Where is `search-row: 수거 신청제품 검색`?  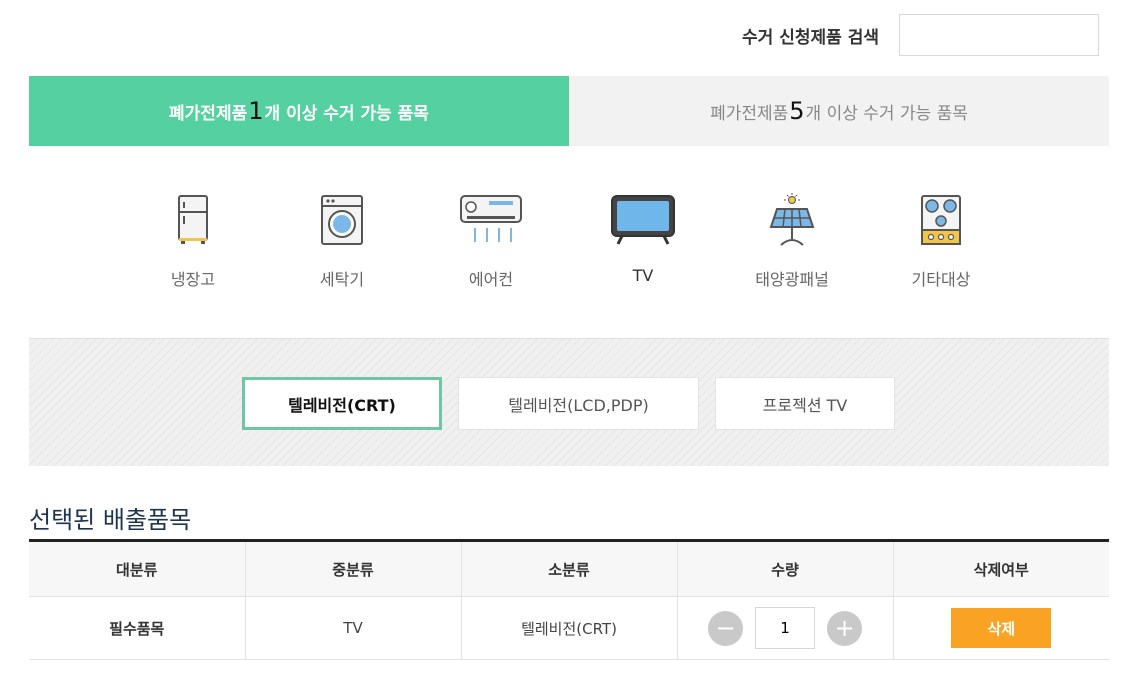
search-row: 수거 신청제품 검색 is located at coordinates (920, 35).